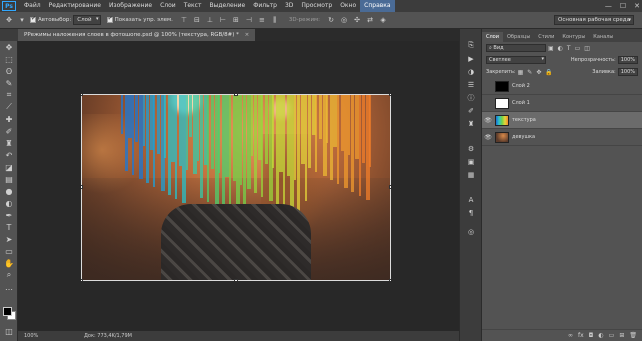 This screenshot has width=642, height=341. I want to click on menu-item: Слои, so click(168, 6).